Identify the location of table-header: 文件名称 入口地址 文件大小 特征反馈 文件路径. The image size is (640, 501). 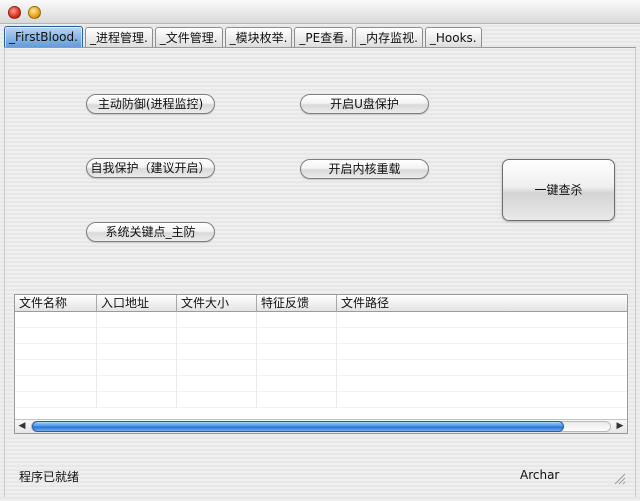
(321, 303).